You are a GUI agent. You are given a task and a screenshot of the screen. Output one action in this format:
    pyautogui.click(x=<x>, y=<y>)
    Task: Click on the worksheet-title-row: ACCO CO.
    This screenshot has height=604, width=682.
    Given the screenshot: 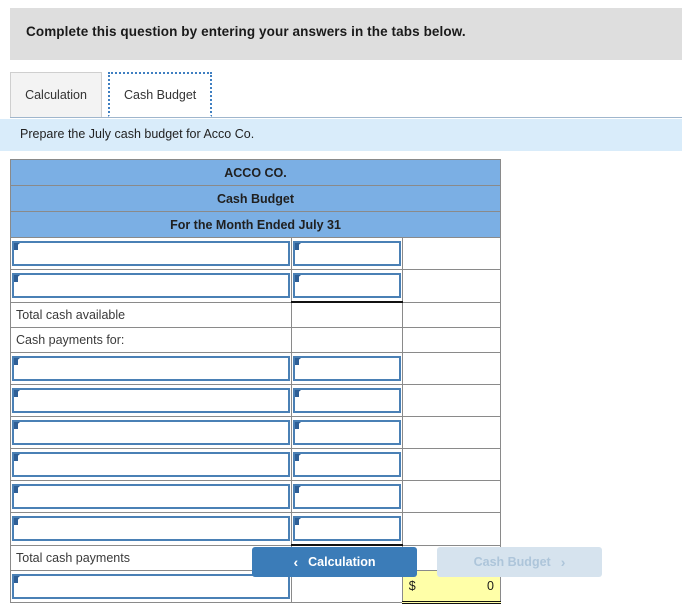 What is the action you would take?
    pyautogui.click(x=255, y=172)
    